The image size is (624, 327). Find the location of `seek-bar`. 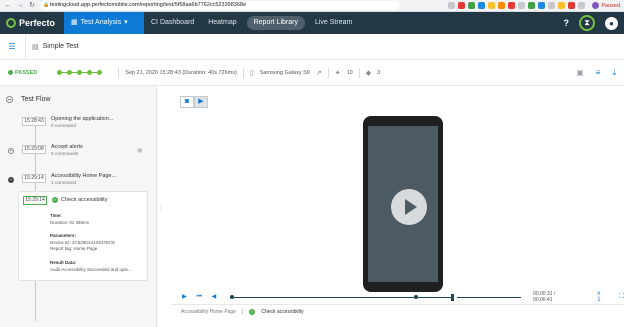

seek-bar is located at coordinates (342, 297).